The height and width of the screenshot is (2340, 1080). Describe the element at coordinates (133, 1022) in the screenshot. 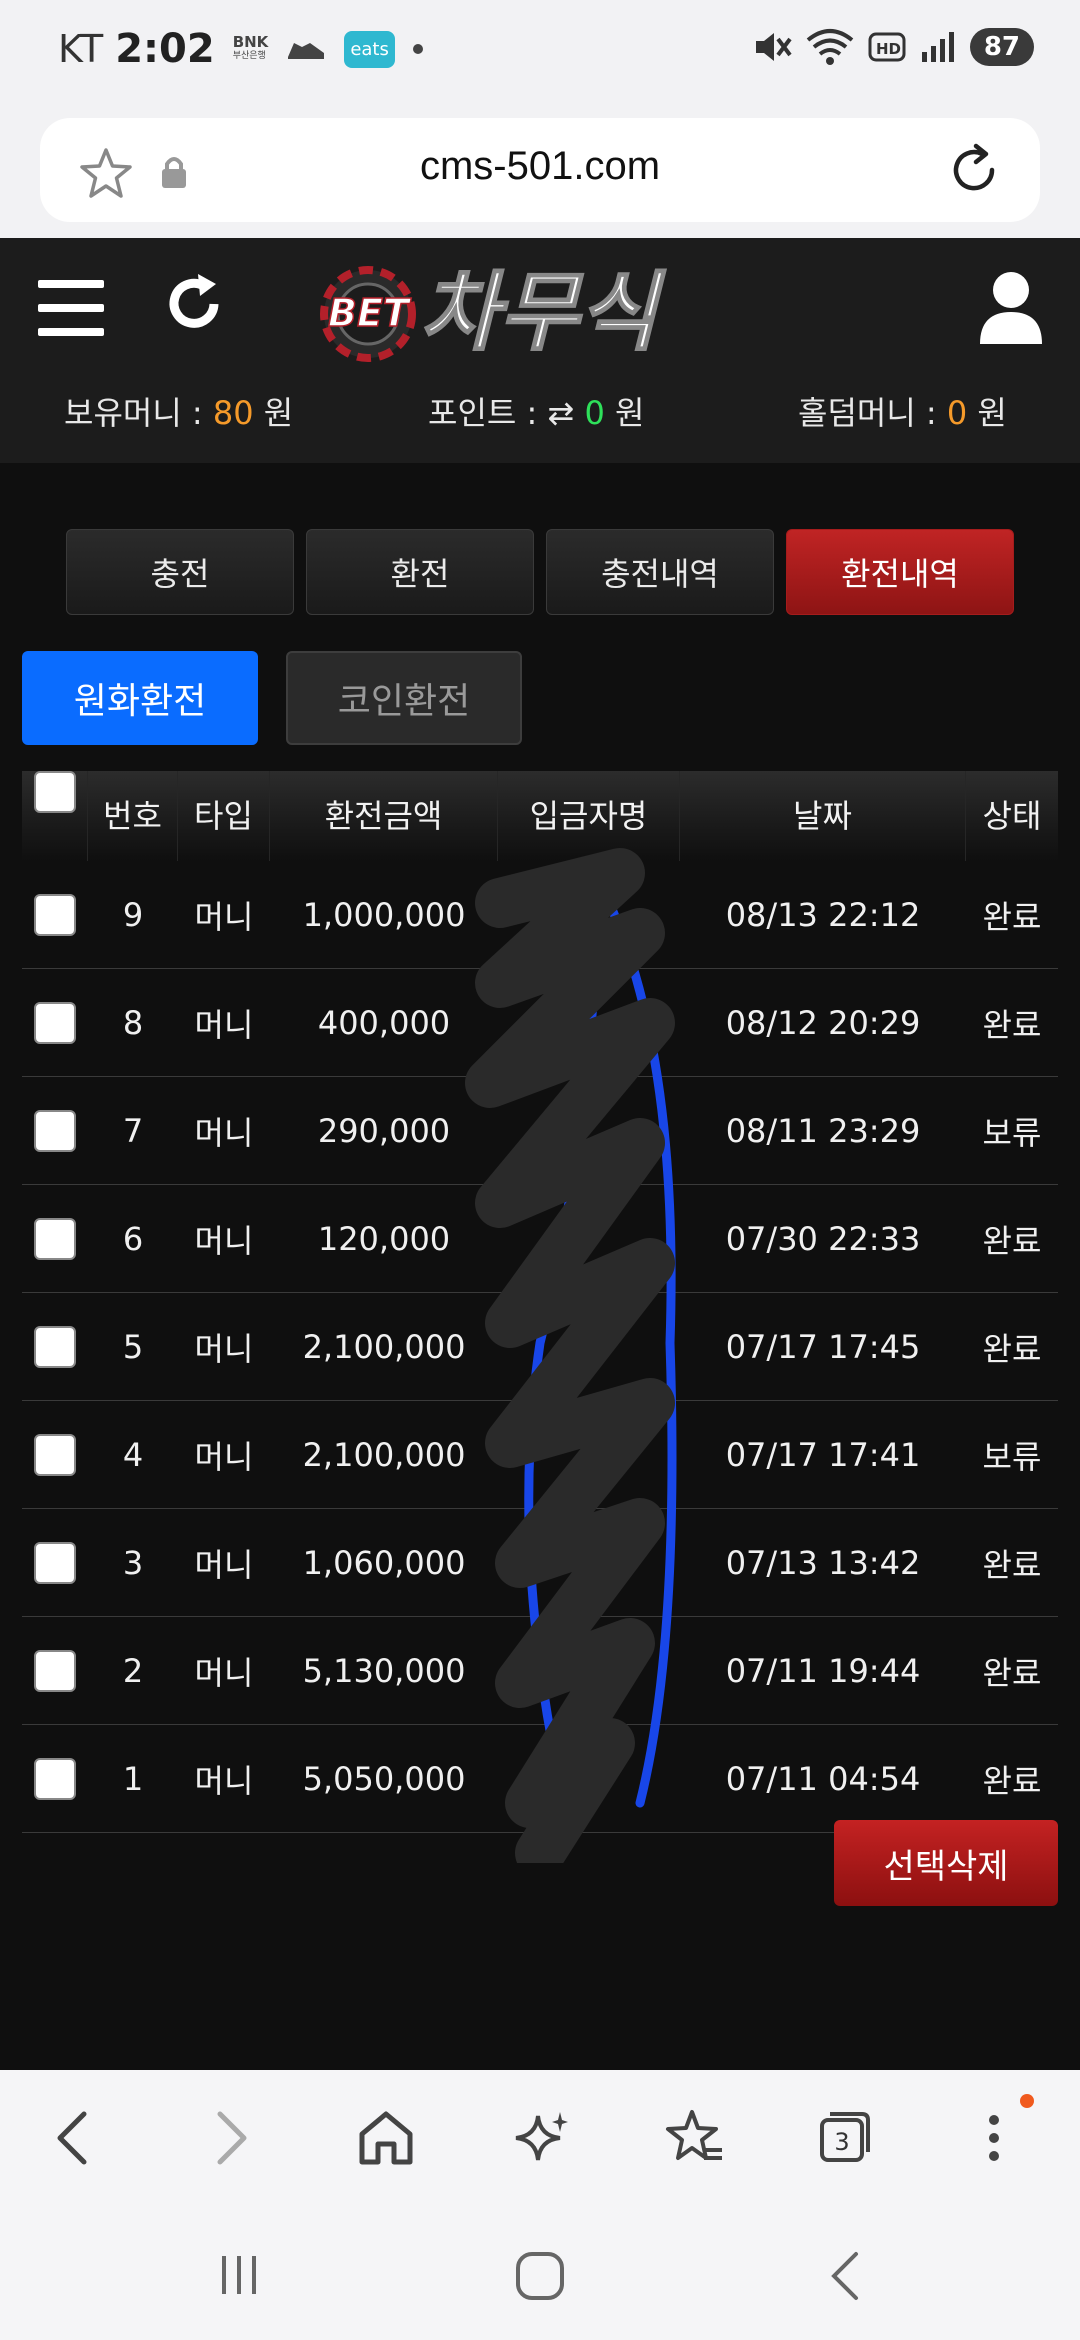

I see `row-number: 8` at that location.